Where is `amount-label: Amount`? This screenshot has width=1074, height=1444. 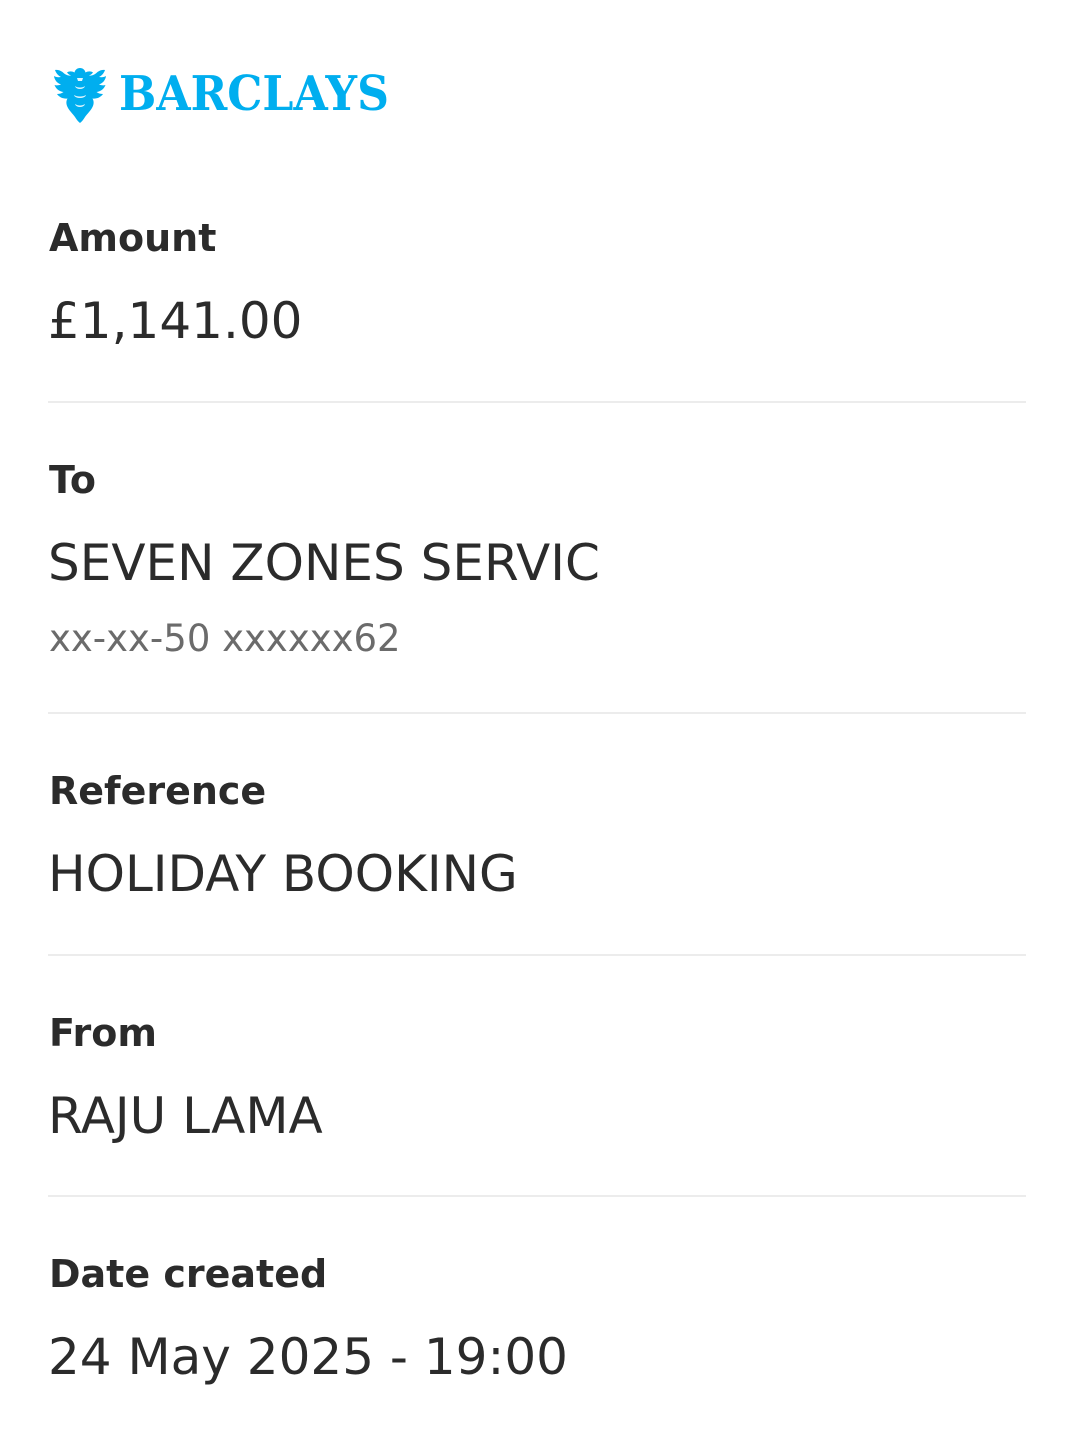
amount-label: Amount is located at coordinates (133, 238).